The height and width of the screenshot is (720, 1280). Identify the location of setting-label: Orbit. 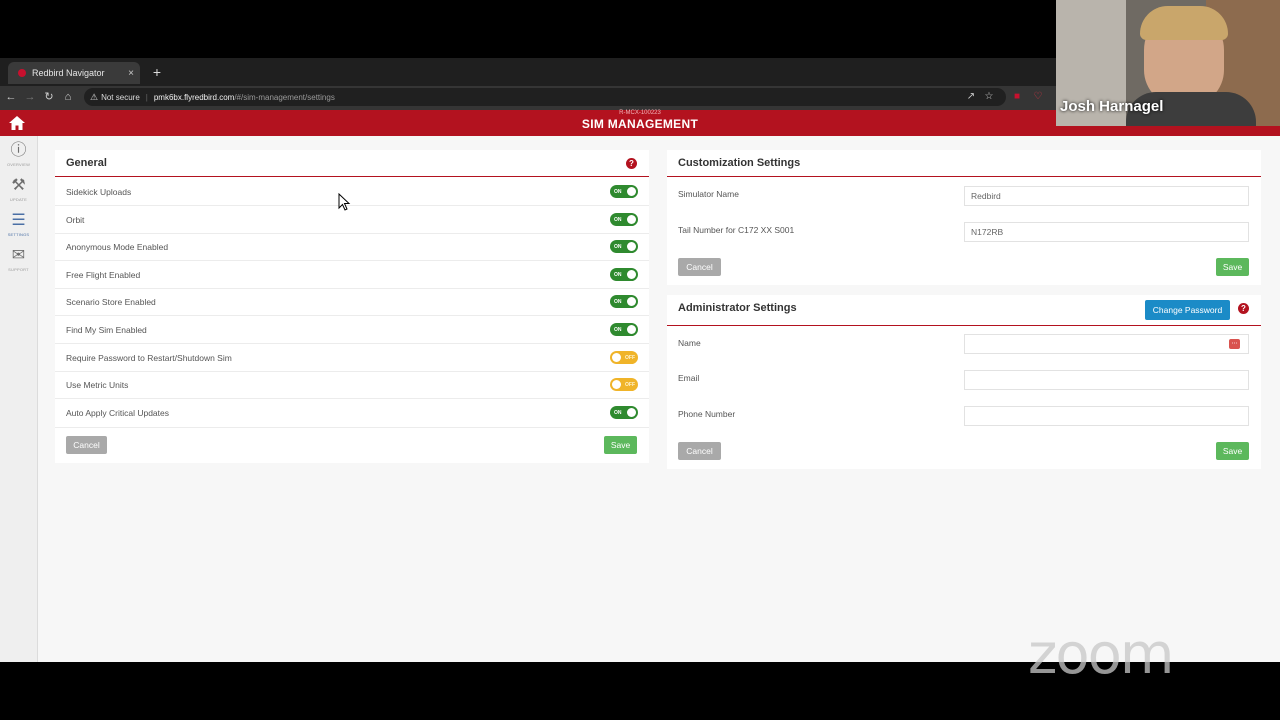
(75, 220).